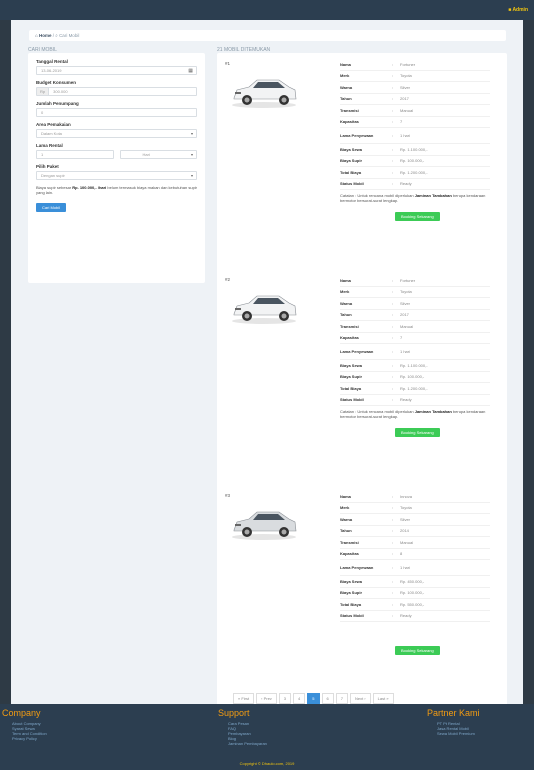 The width and height of the screenshot is (534, 770). Describe the element at coordinates (415, 366) in the screenshot. I see `spec-row: Biaya Sewa: Rp. 1.100.000,-` at that location.